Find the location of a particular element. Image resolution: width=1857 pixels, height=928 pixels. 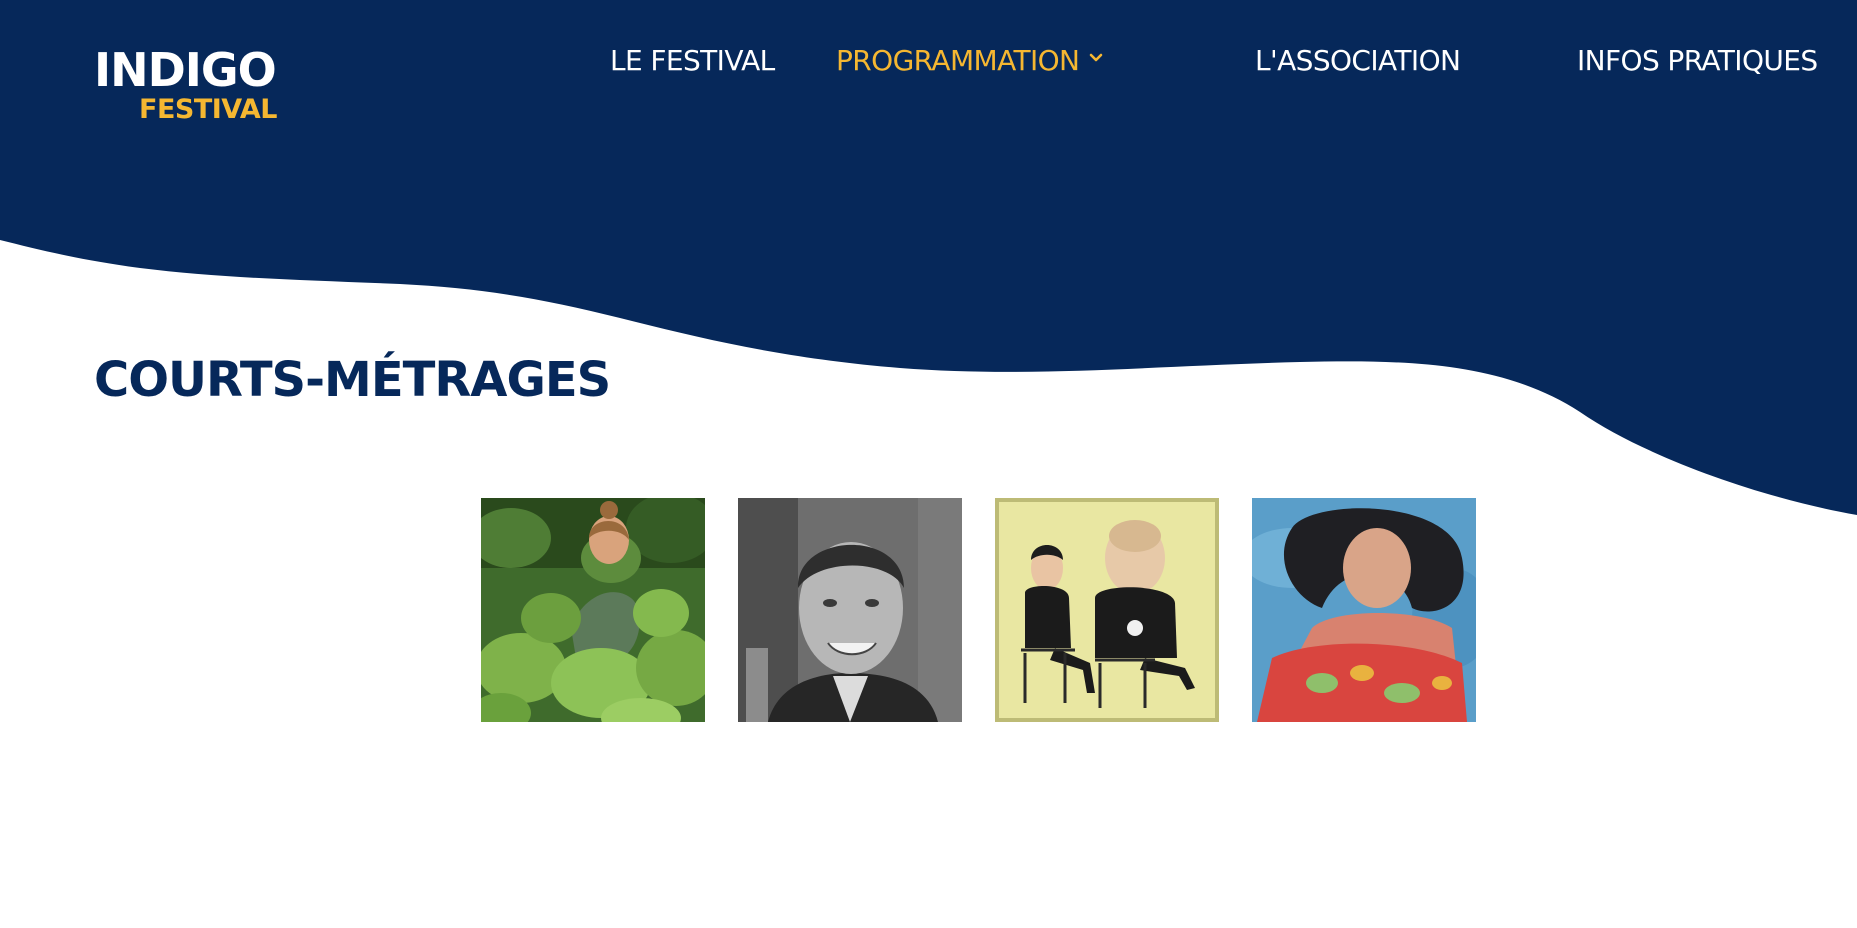

woman-floating-in-water-photo is located at coordinates (1364, 610).